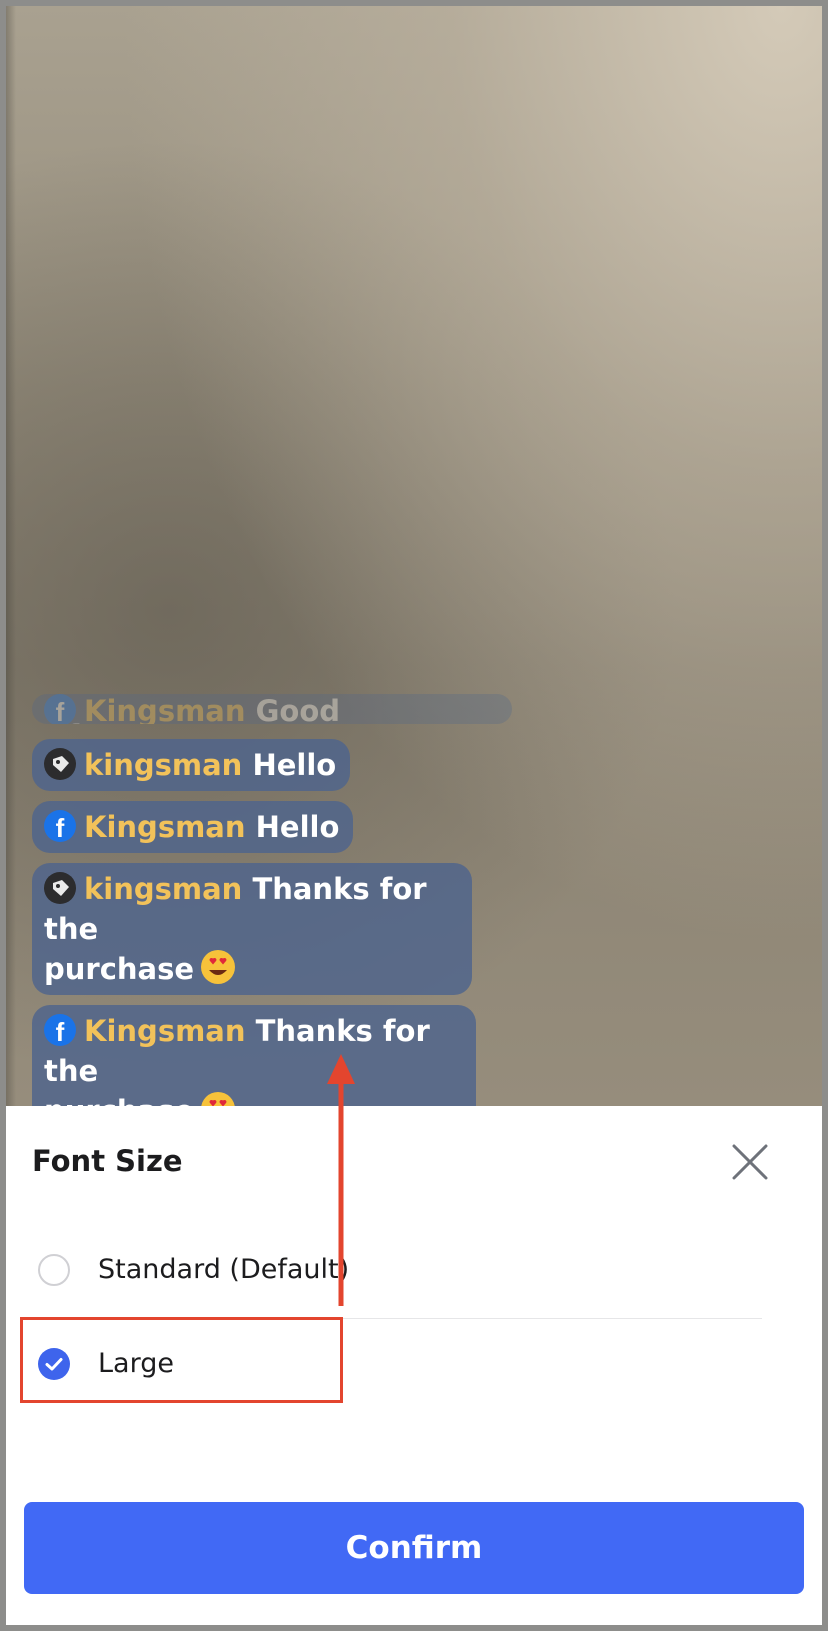 This screenshot has width=828, height=1631. What do you see at coordinates (54, 1270) in the screenshot?
I see `radio-unchecked-icon` at bounding box center [54, 1270].